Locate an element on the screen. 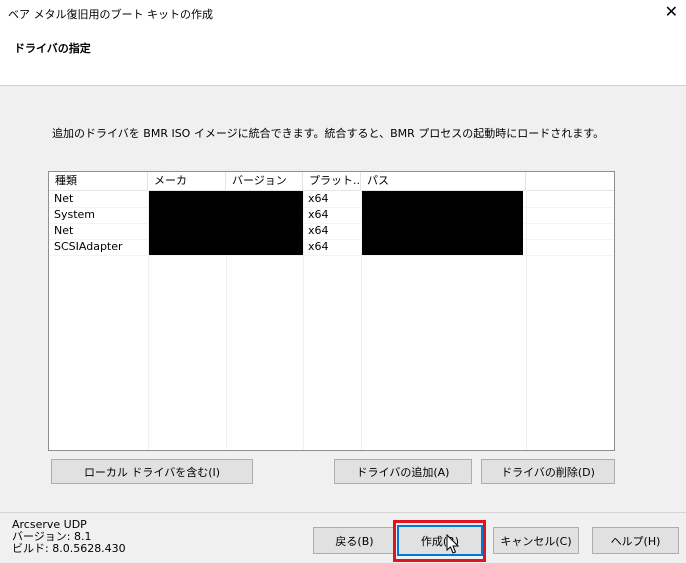  remove-driver-button: ドライバの削除(D) is located at coordinates (548, 471).